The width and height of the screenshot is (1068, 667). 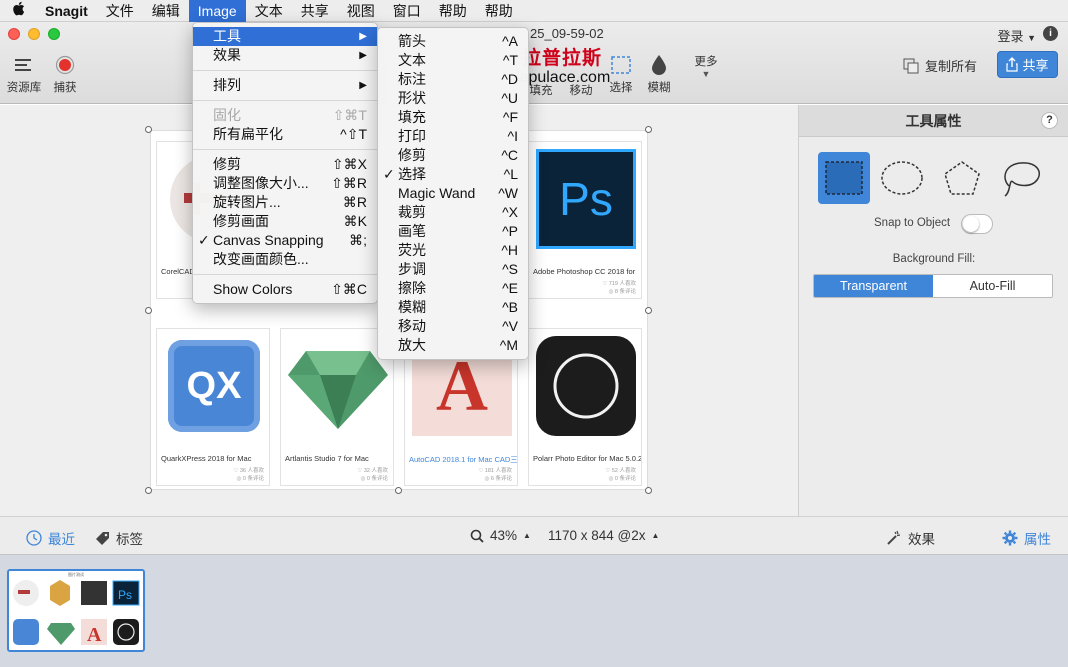 What do you see at coordinates (54, 34) in the screenshot?
I see `zoom-window-button` at bounding box center [54, 34].